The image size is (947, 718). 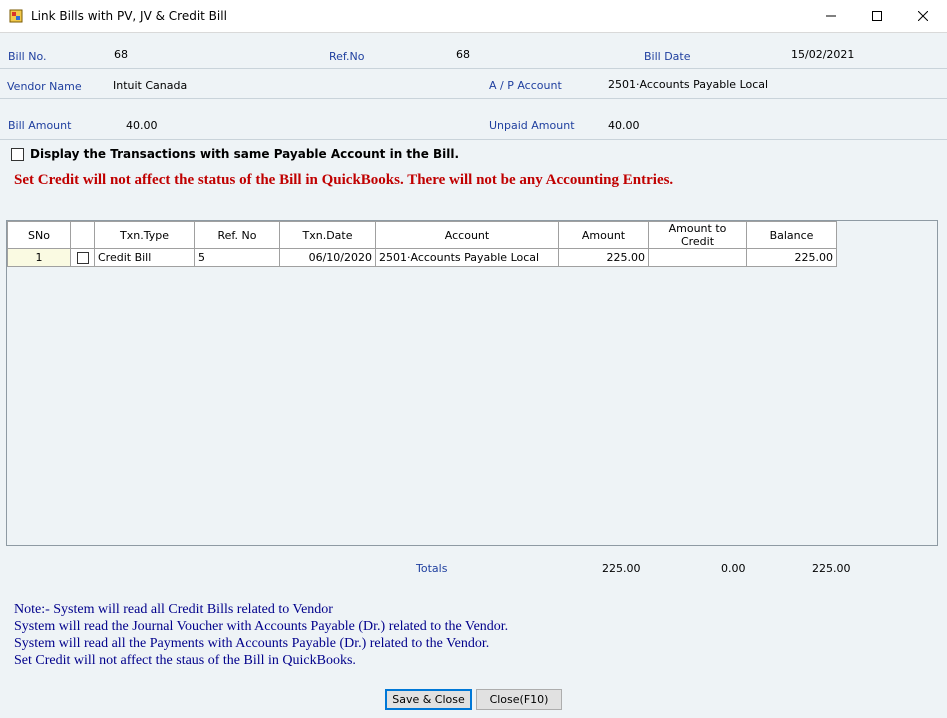 I want to click on cell-amount: 225.00, so click(x=603, y=257).